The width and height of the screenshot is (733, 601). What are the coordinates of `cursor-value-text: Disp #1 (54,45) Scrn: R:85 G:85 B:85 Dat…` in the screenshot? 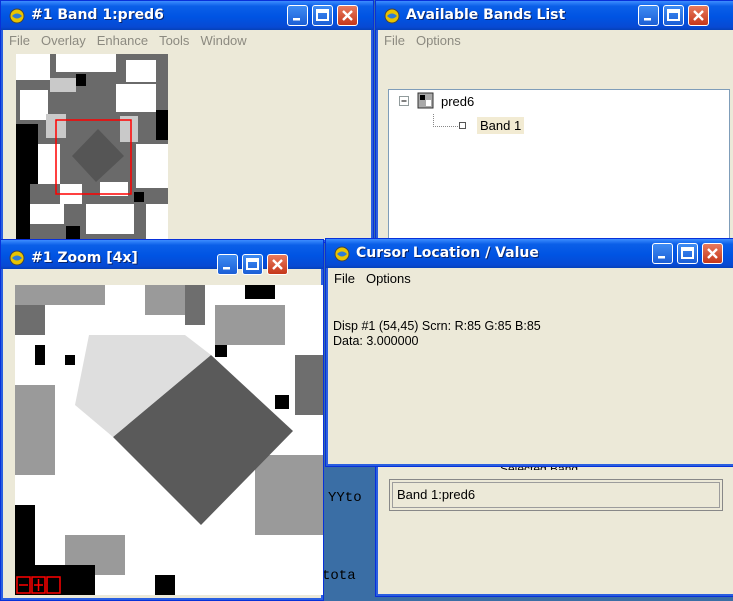 It's located at (437, 334).